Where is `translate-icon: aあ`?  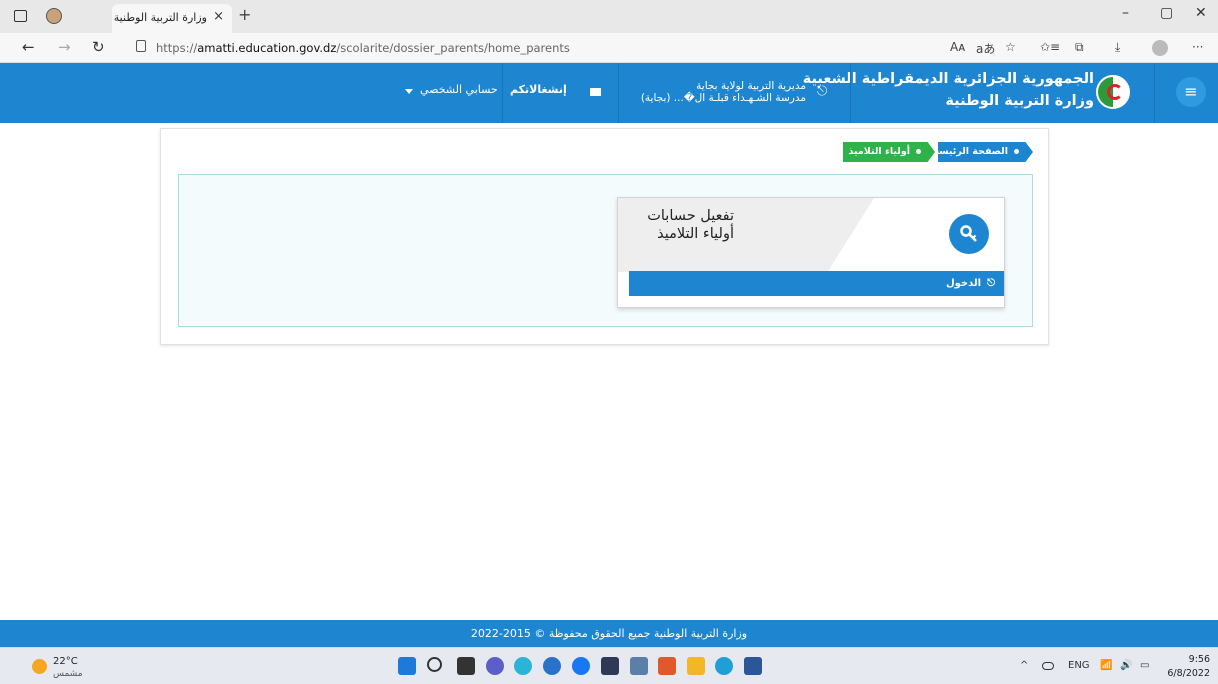 translate-icon: aあ is located at coordinates (985, 48).